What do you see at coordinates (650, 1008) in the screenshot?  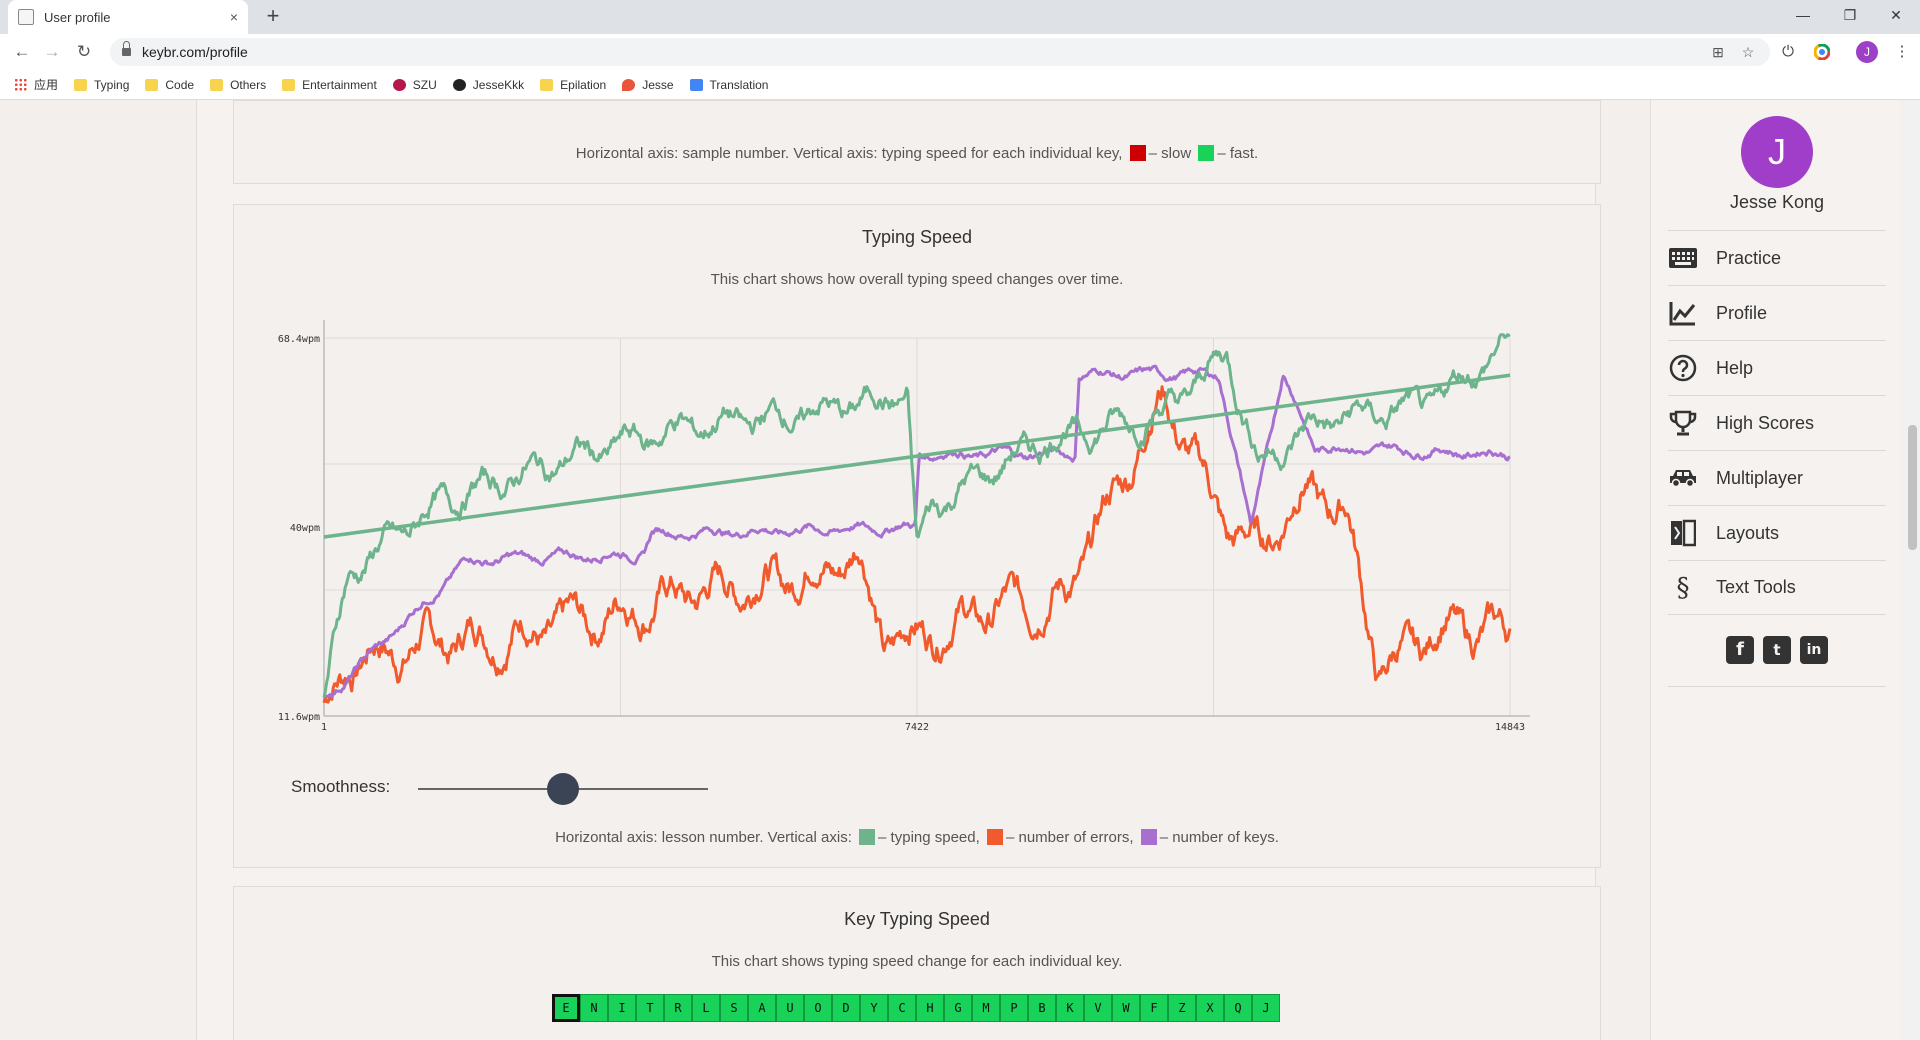 I see `key-t: T` at bounding box center [650, 1008].